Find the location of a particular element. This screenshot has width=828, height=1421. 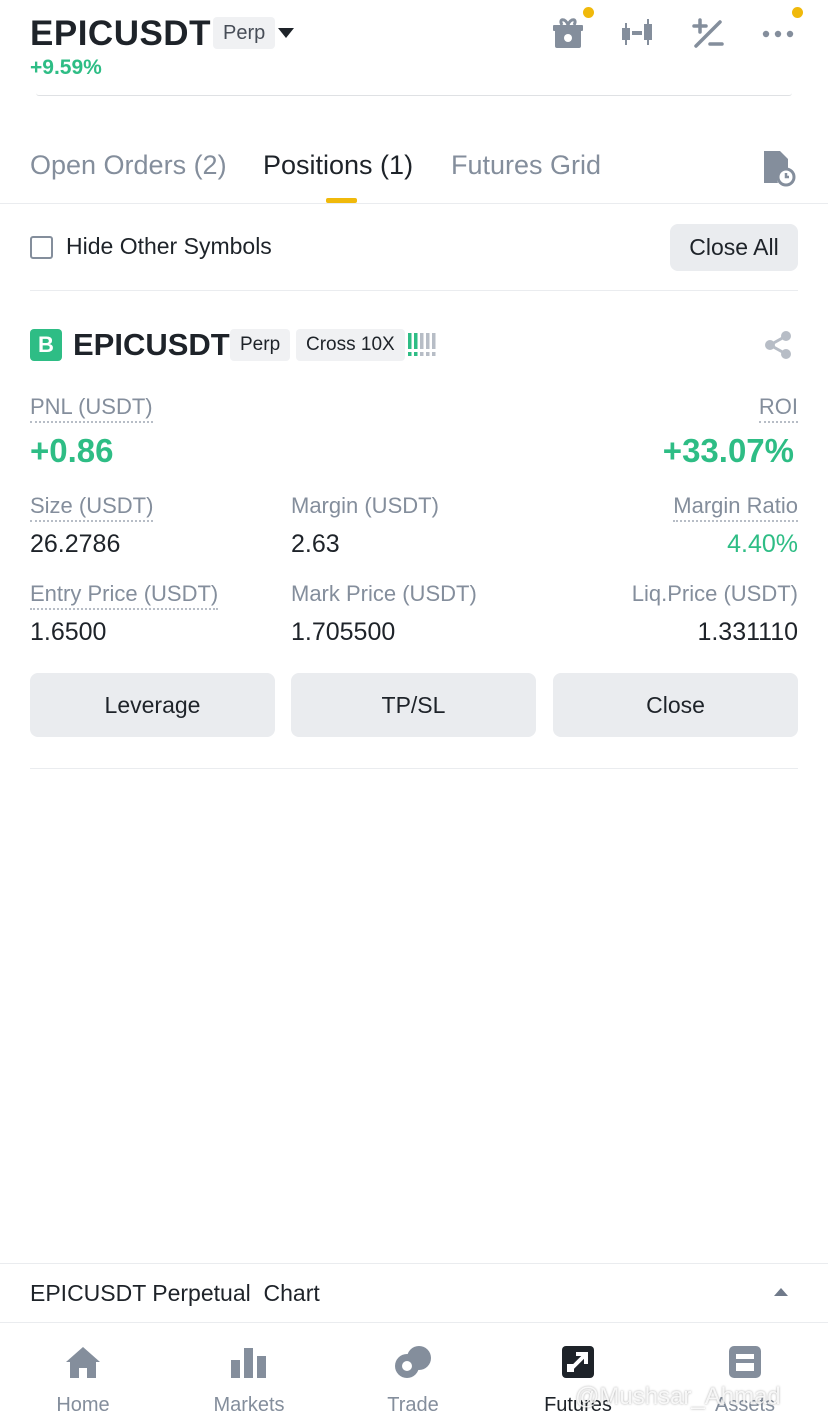

trade-icon is located at coordinates (413, 1362).